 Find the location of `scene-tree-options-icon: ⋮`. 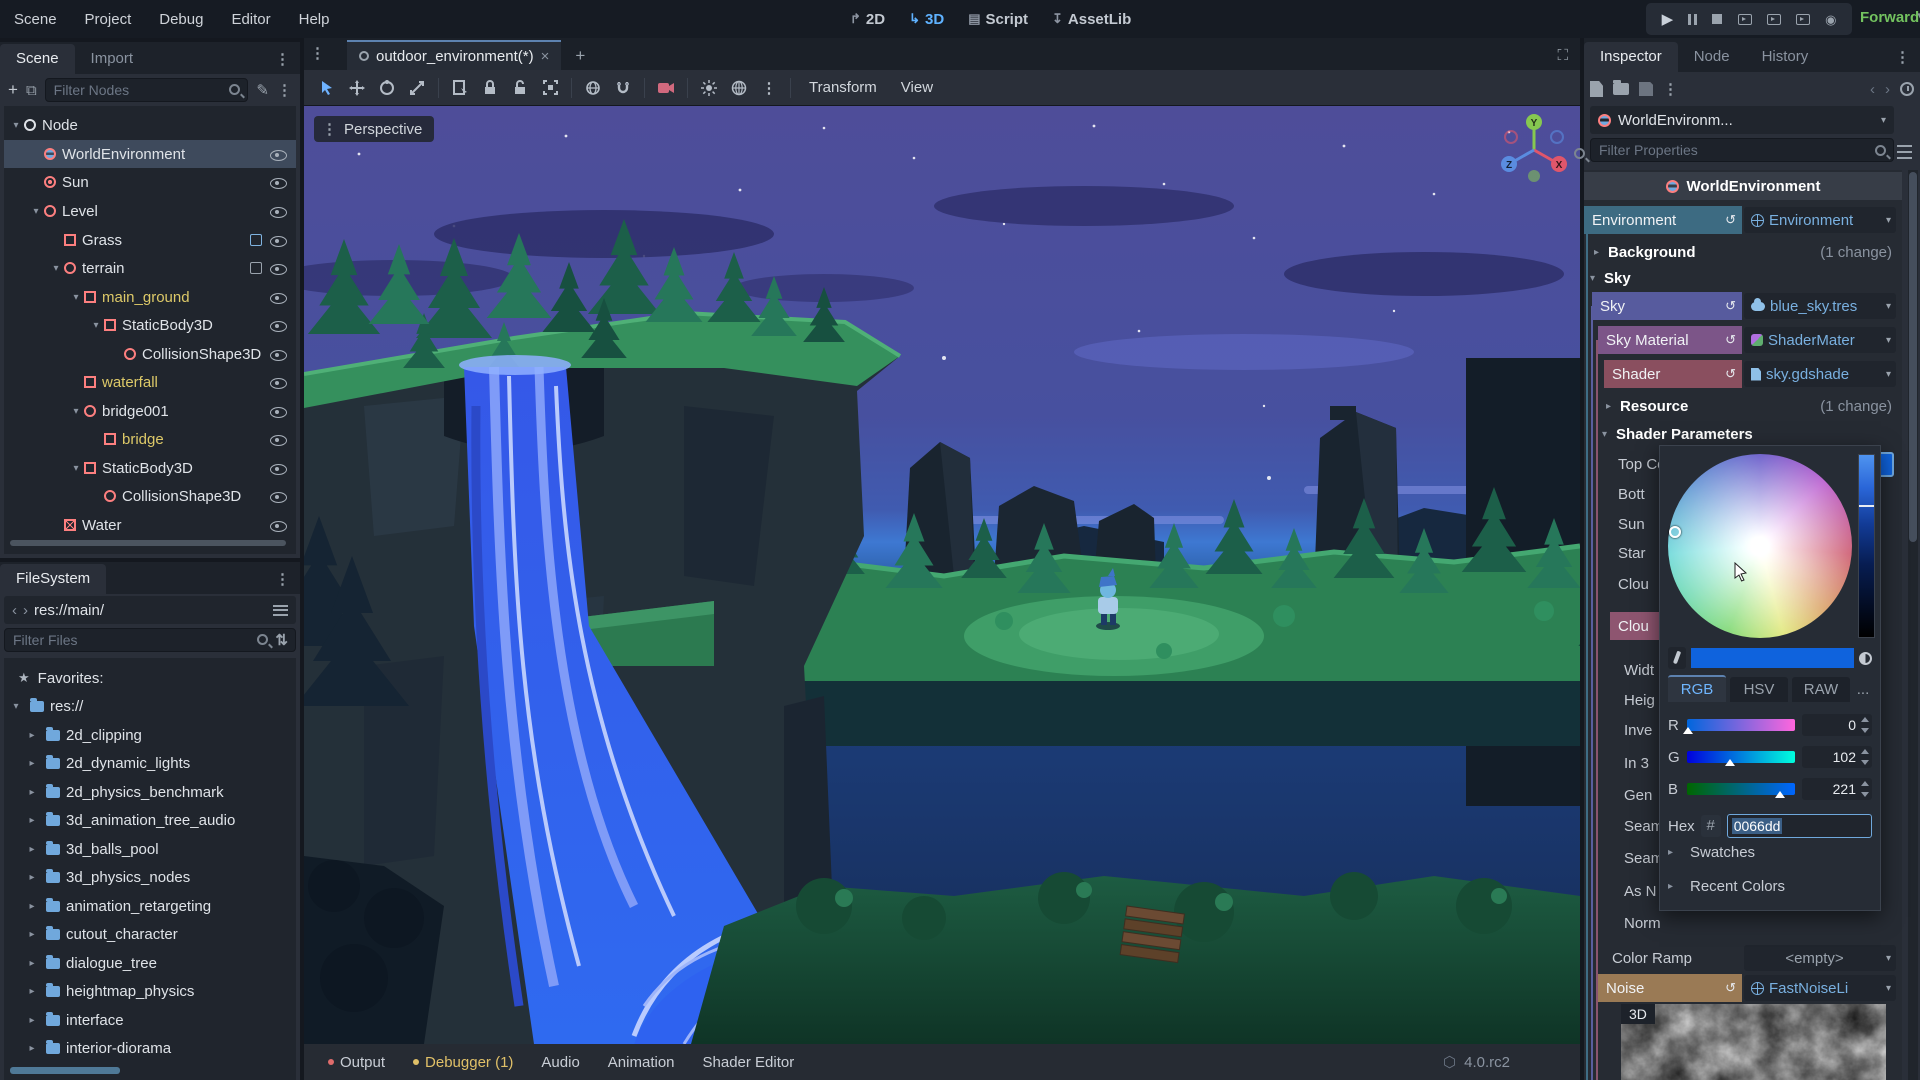

scene-tree-options-icon: ⋮ is located at coordinates (284, 90).